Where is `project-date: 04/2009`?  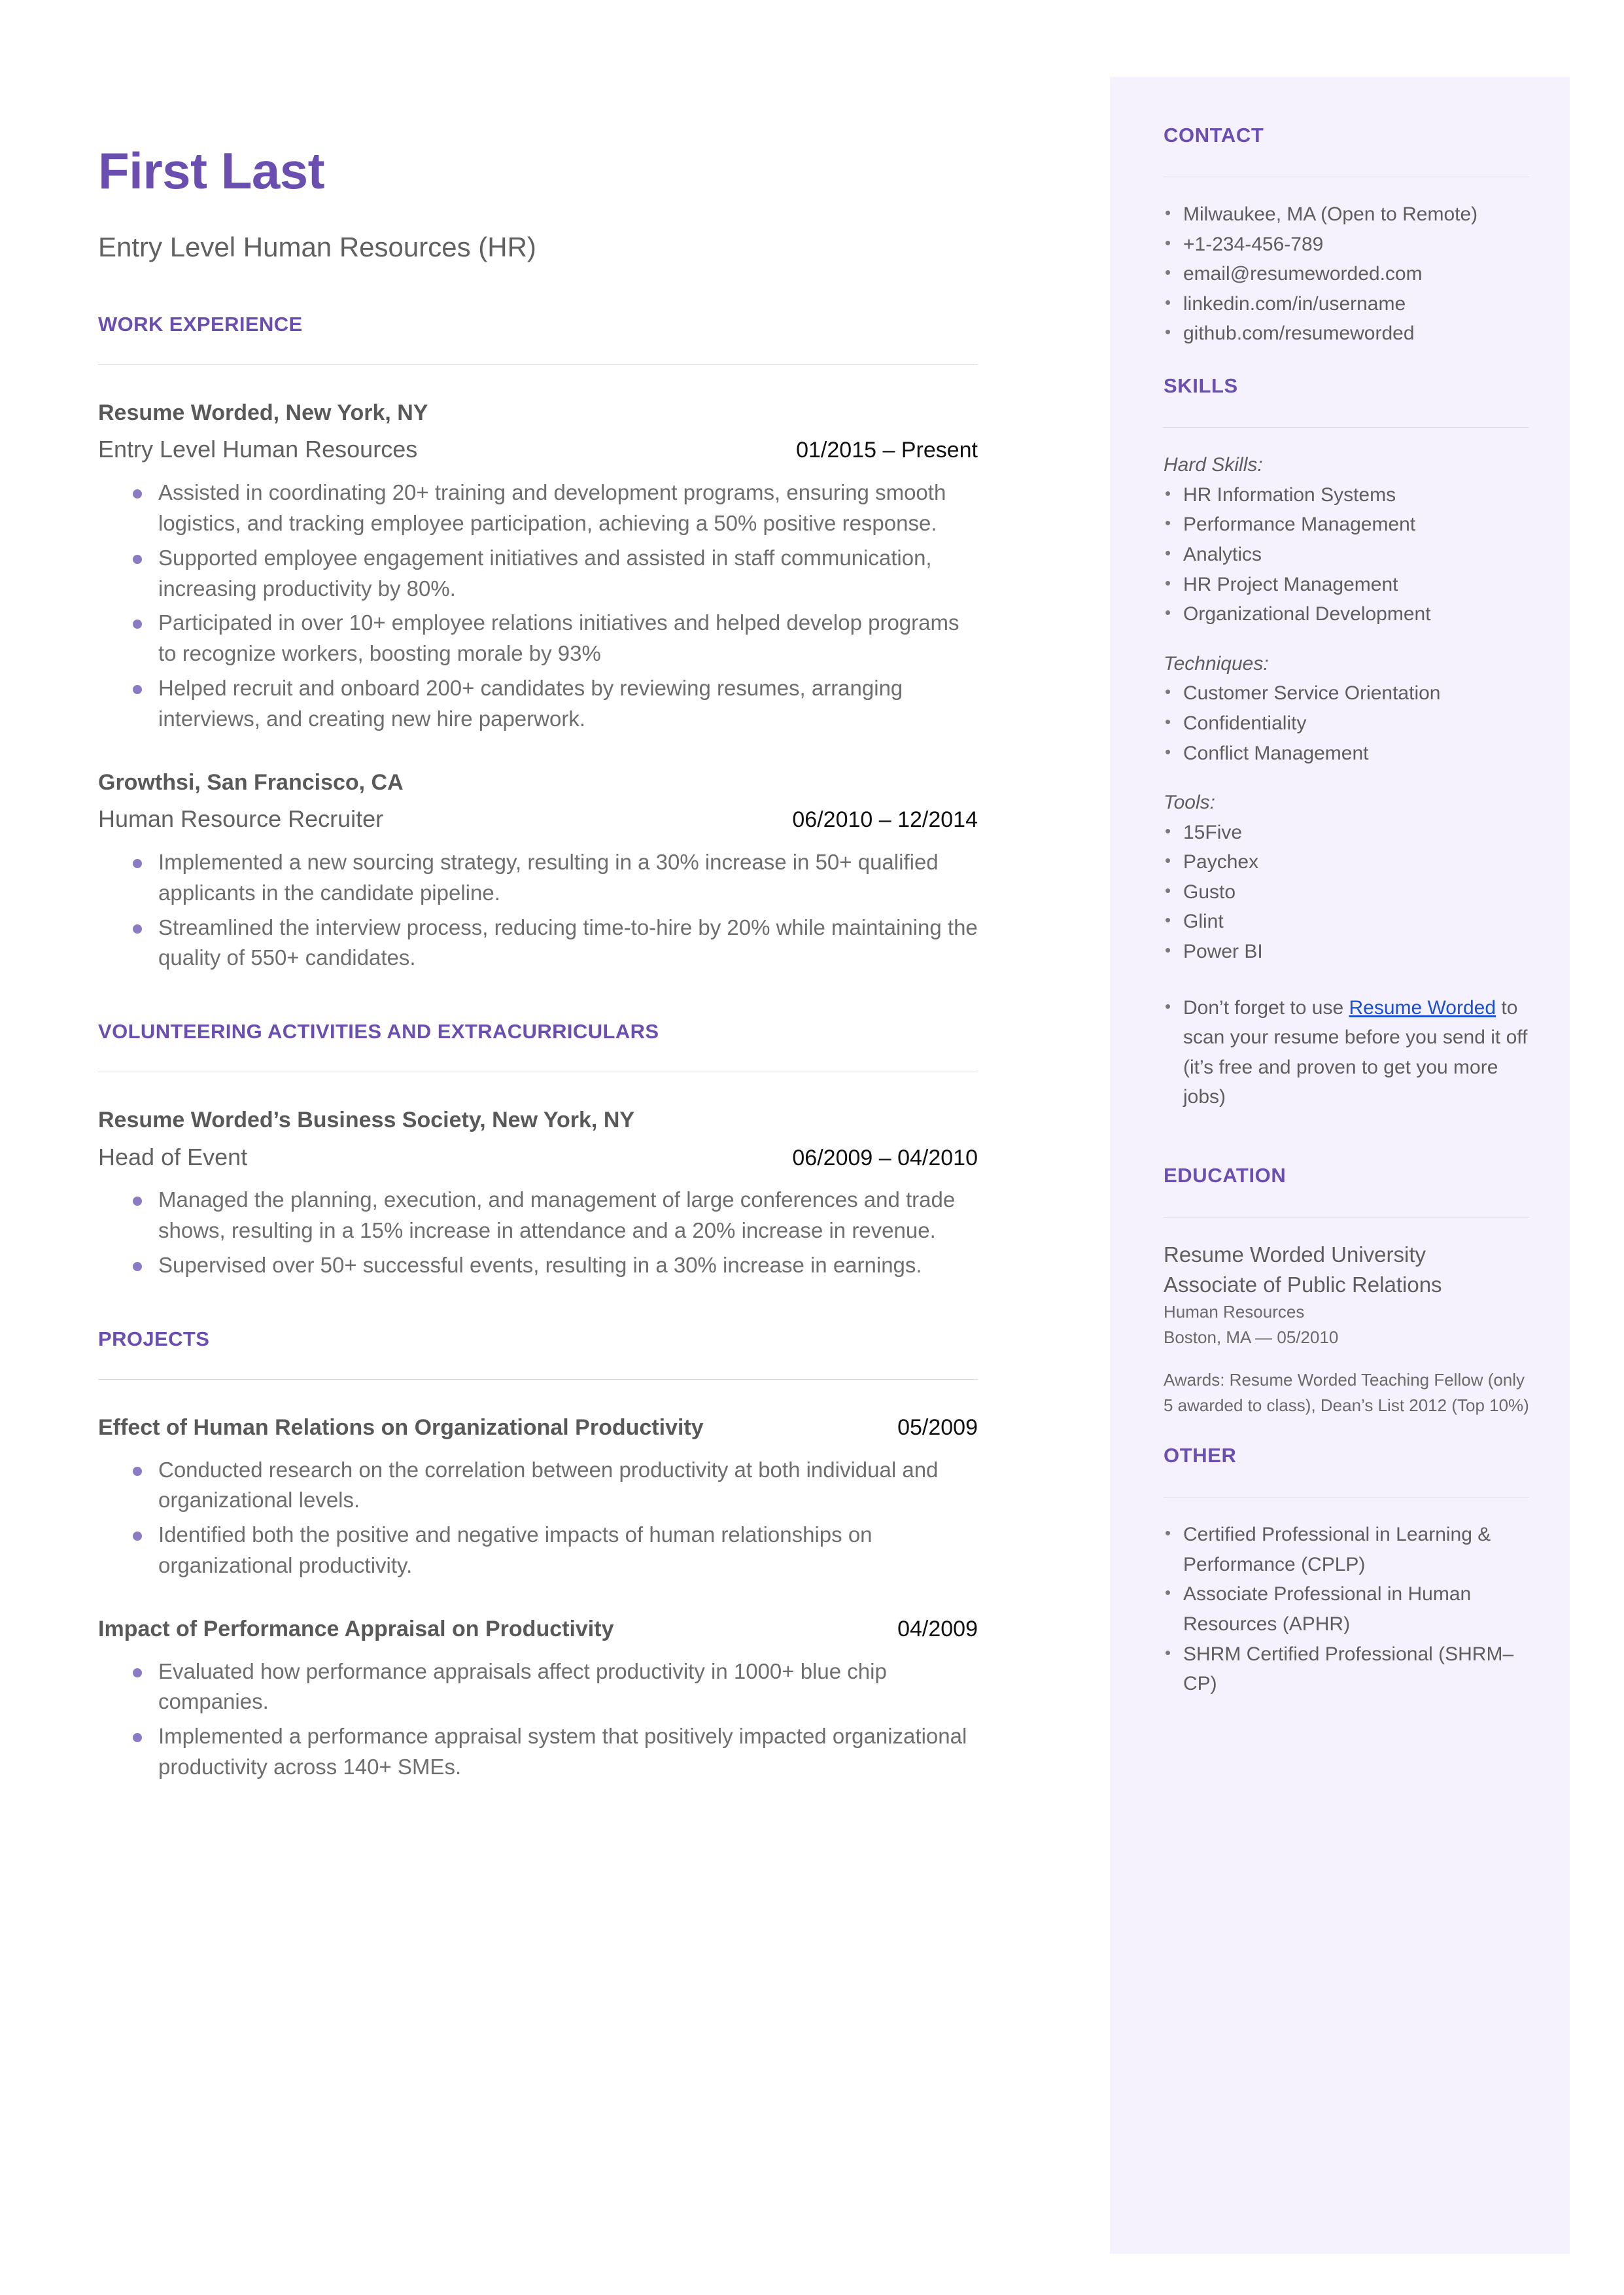 project-date: 04/2009 is located at coordinates (937, 1629).